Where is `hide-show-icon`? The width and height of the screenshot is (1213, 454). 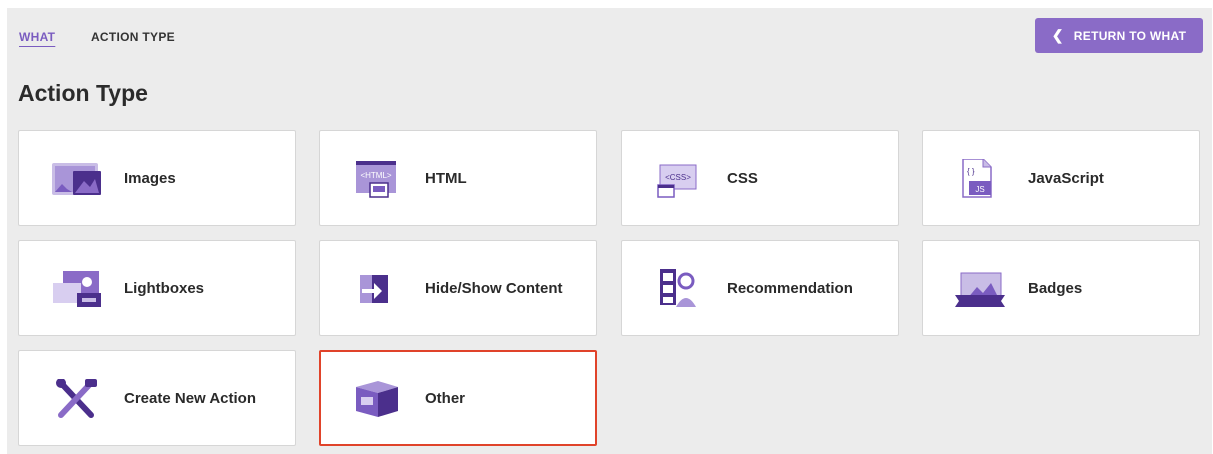
hide-show-icon is located at coordinates (374, 289).